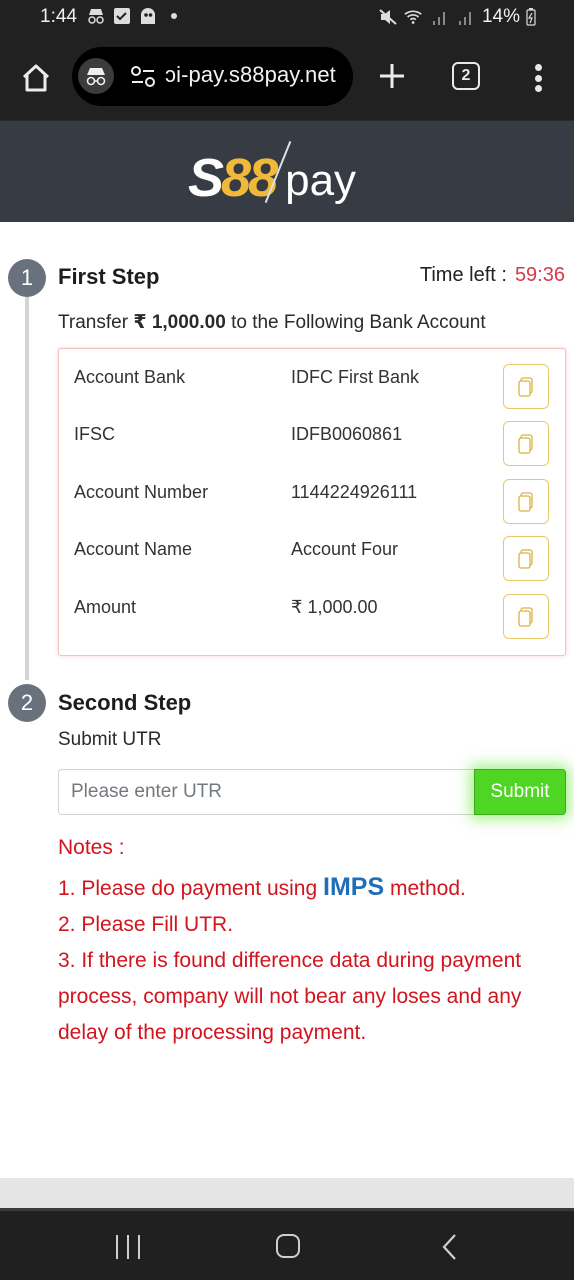 The image size is (574, 1280). Describe the element at coordinates (463, 275) in the screenshot. I see `timer-label: Time left :` at that location.